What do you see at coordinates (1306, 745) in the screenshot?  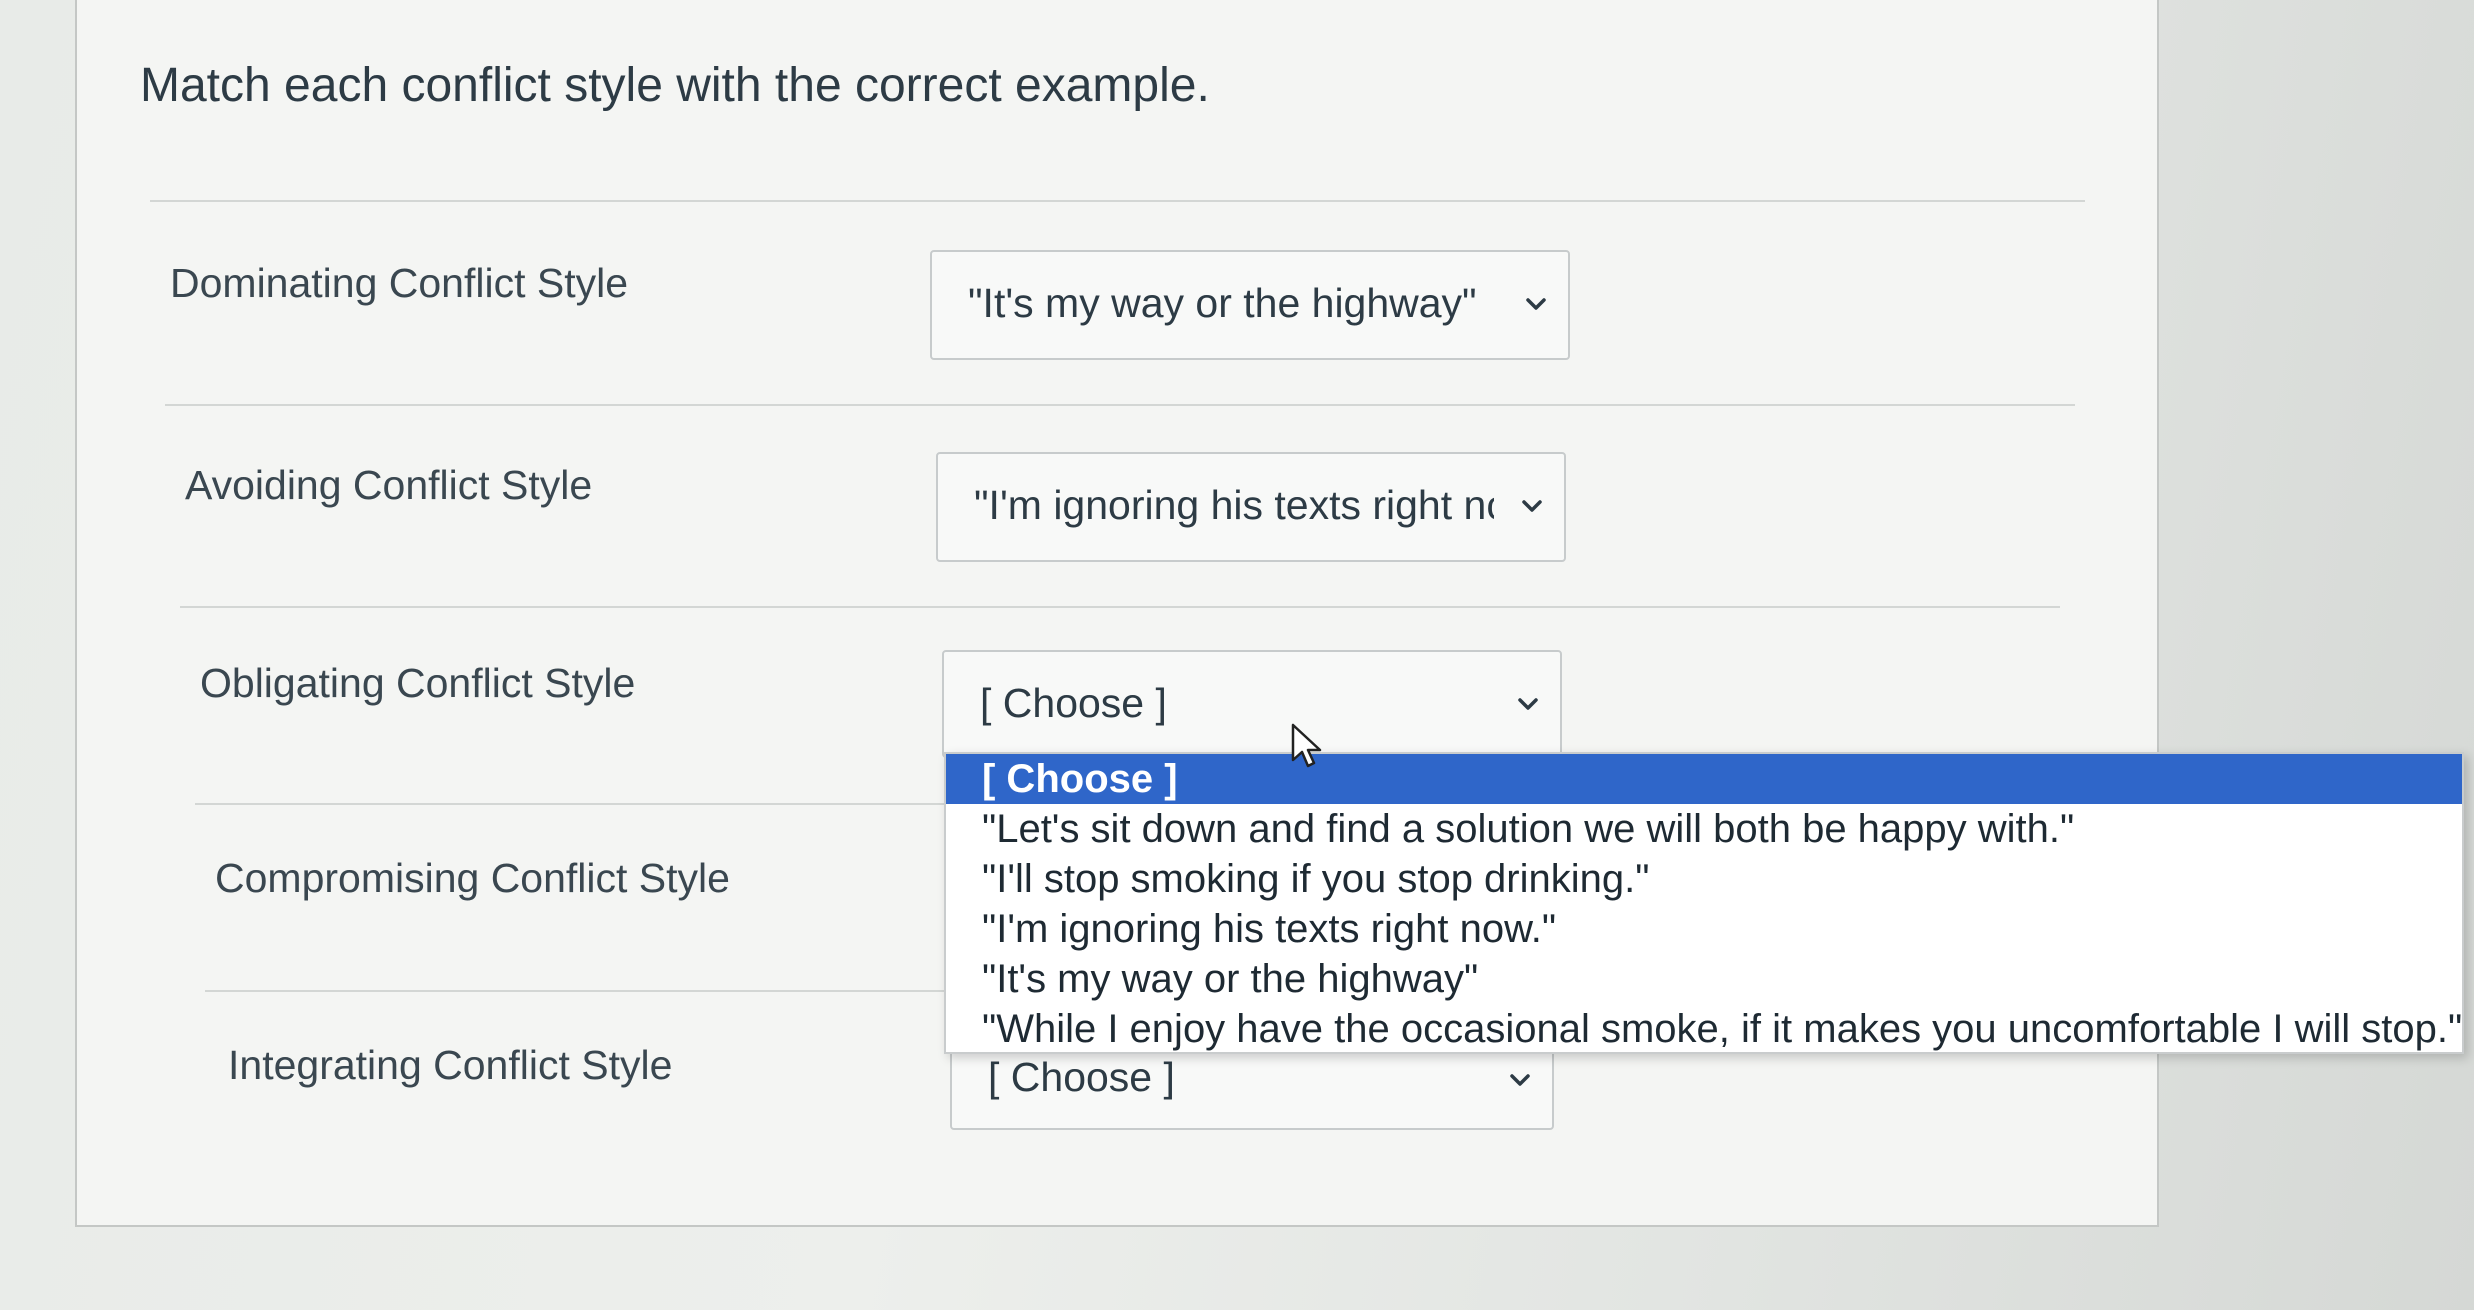 I see `mouse-pointer-icon` at bounding box center [1306, 745].